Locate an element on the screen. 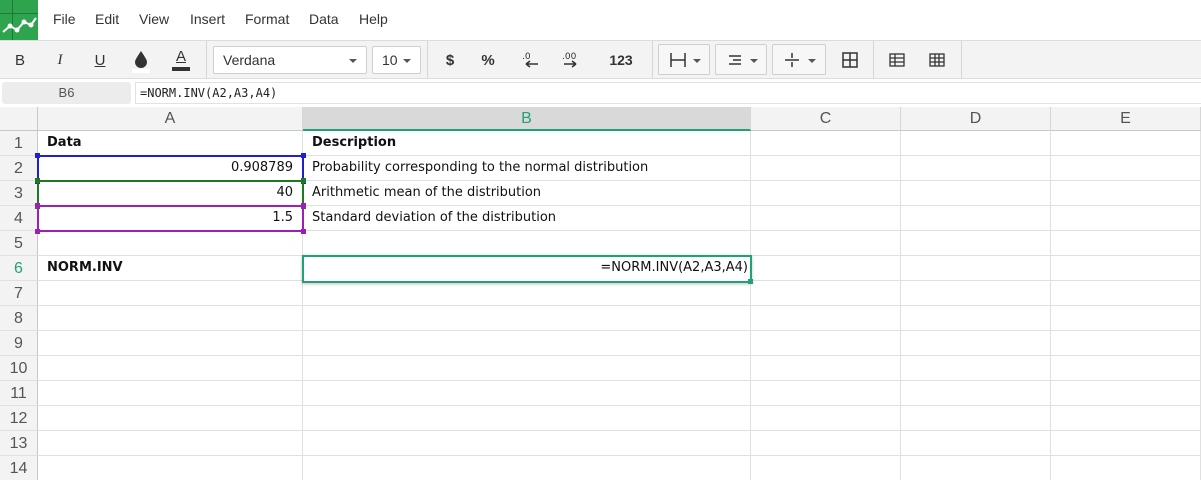 Image resolution: width=1201 pixels, height=480 pixels. row-header-6: 6 is located at coordinates (19, 268).